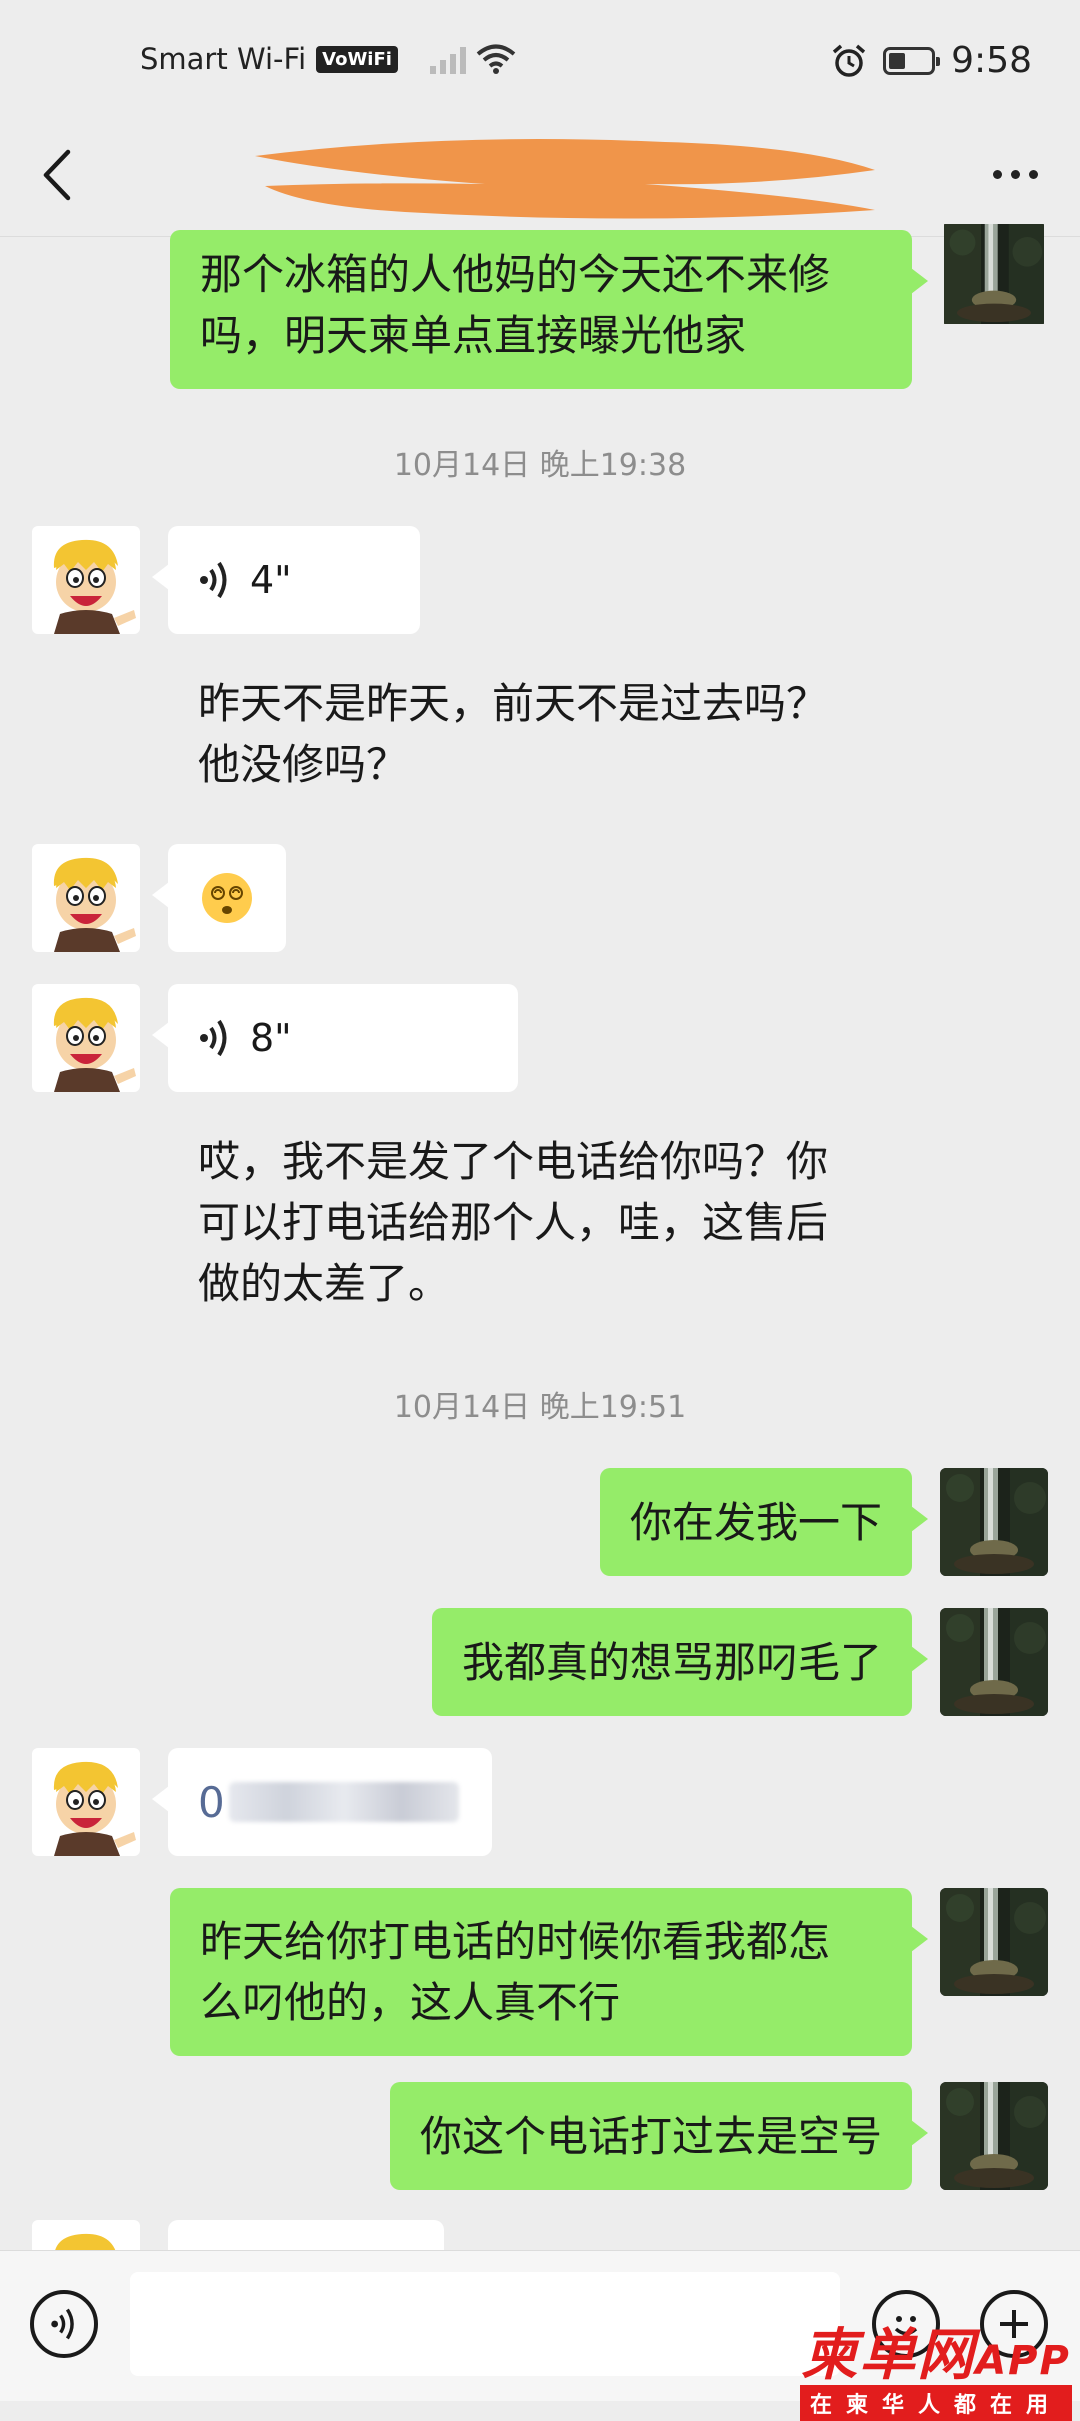 The image size is (1080, 2421). Describe the element at coordinates (343, 1802) in the screenshot. I see `redacted-phone-blur` at that location.